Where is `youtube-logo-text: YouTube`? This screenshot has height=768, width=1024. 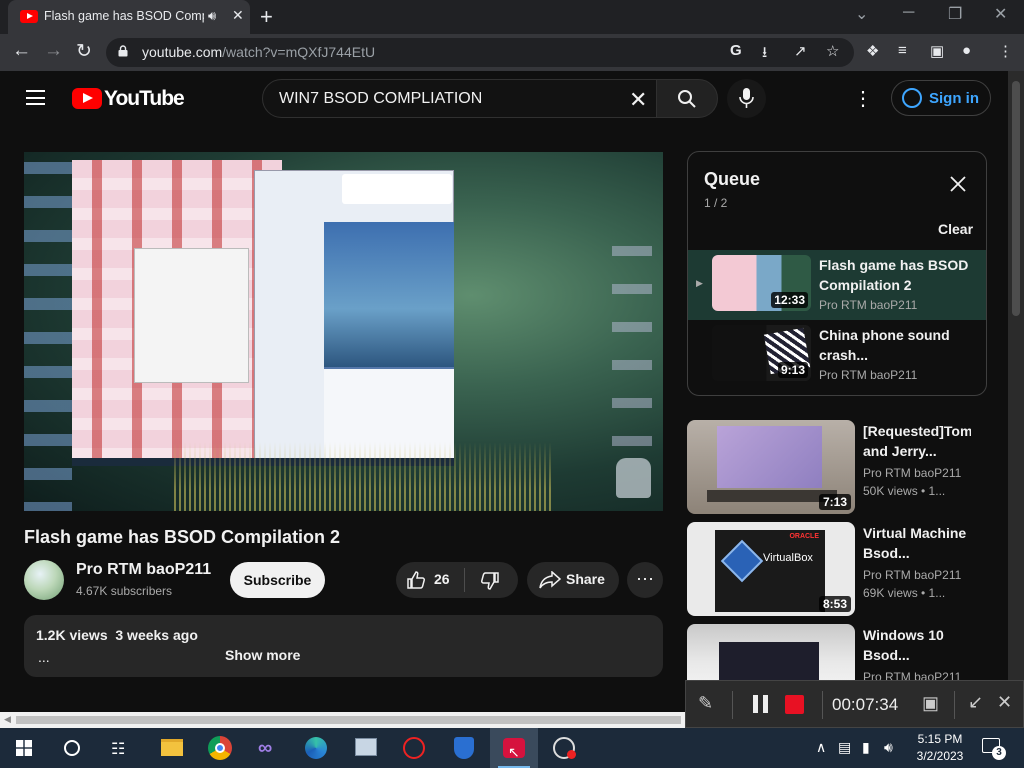 youtube-logo-text: YouTube is located at coordinates (144, 99).